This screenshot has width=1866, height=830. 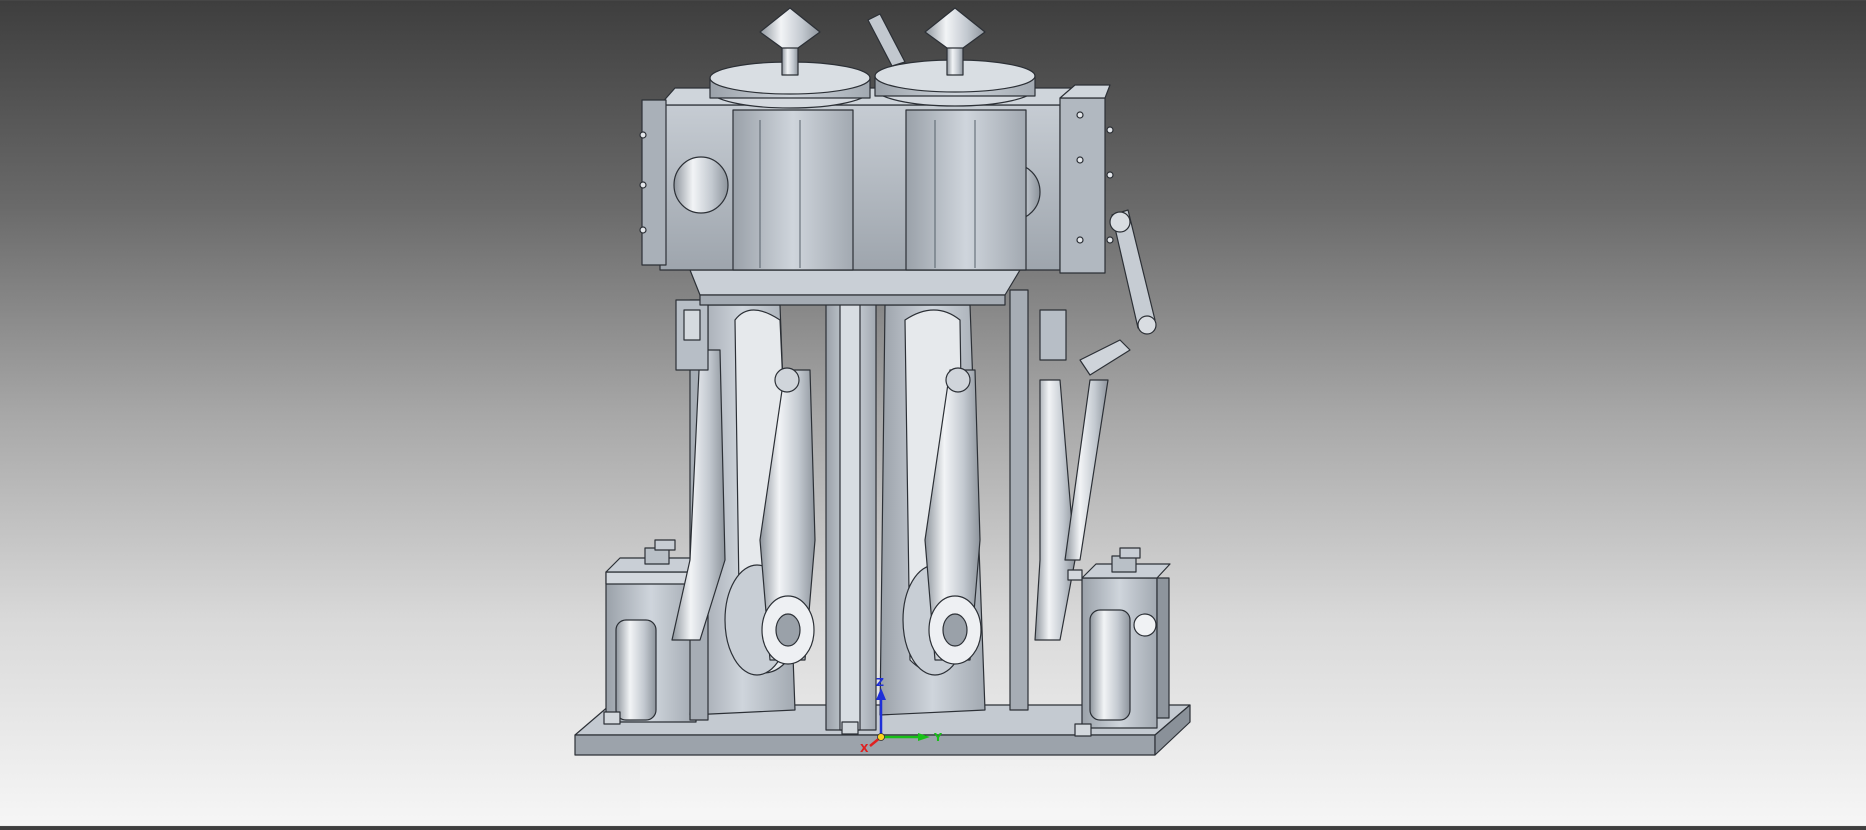 I want to click on floor-reflection, so click(x=870, y=790).